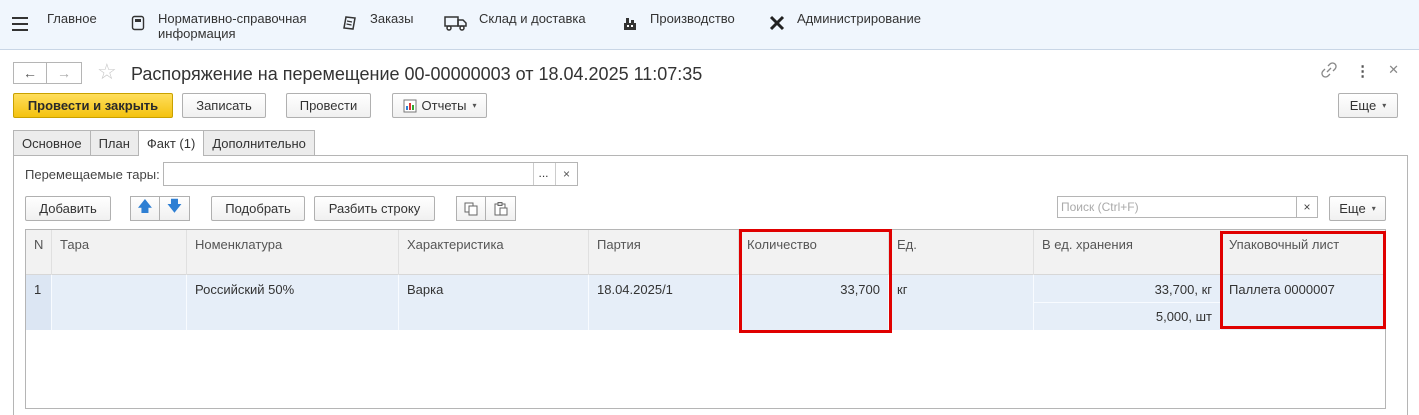 The image size is (1419, 415). I want to click on history-nav: ← →, so click(47, 73).